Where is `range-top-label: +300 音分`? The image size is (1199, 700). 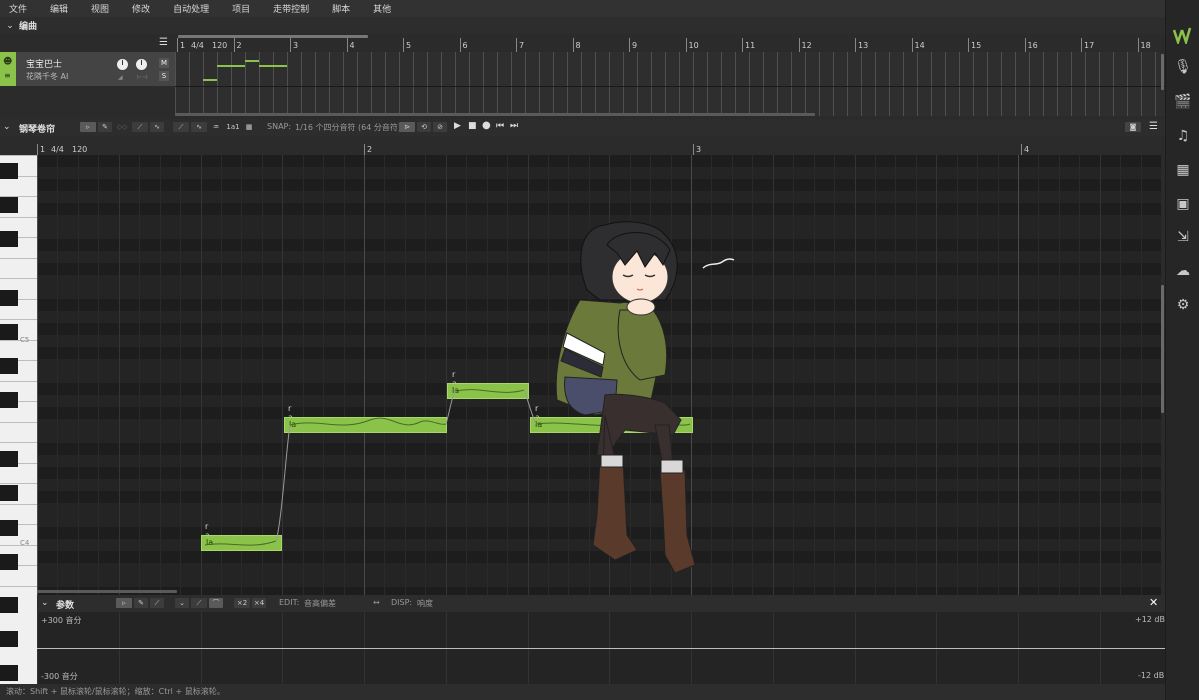
range-top-label: +300 音分 is located at coordinates (61, 620).